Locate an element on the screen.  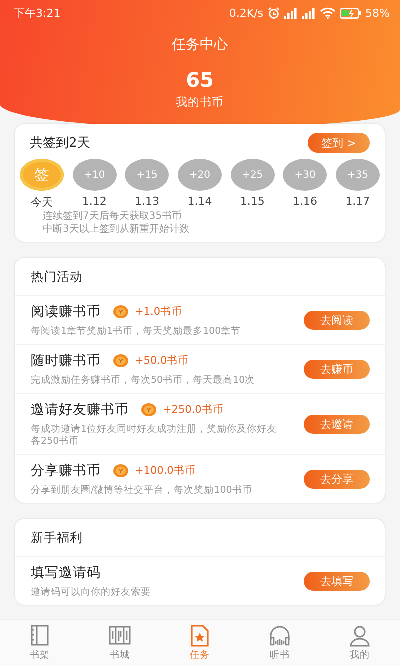
battery-icon is located at coordinates (351, 13).